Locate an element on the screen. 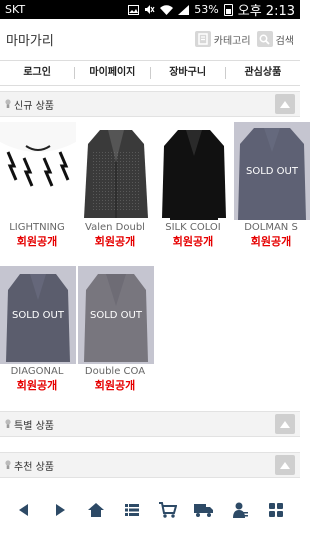 Image resolution: width=320 pixels, height=533 pixels. product-item: SILK COLOI 회원공개 is located at coordinates (194, 185).